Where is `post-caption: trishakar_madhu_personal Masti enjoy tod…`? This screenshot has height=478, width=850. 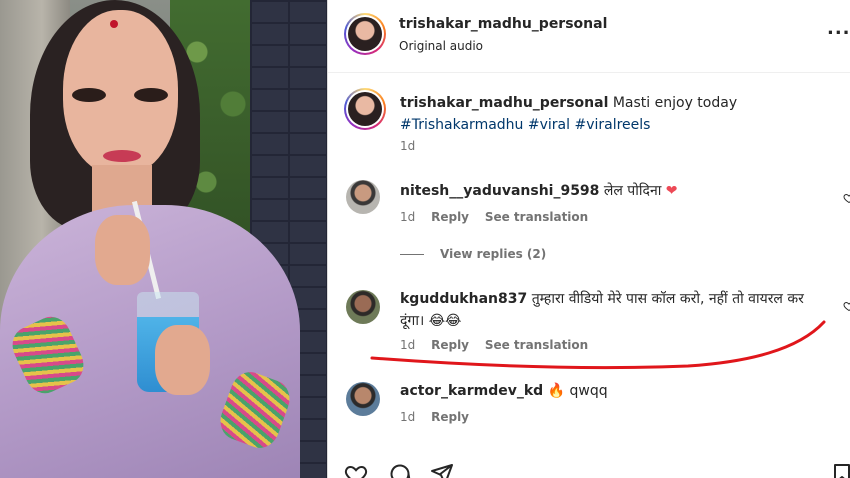 post-caption: trishakar_madhu_personal Masti enjoy tod… is located at coordinates (615, 114).